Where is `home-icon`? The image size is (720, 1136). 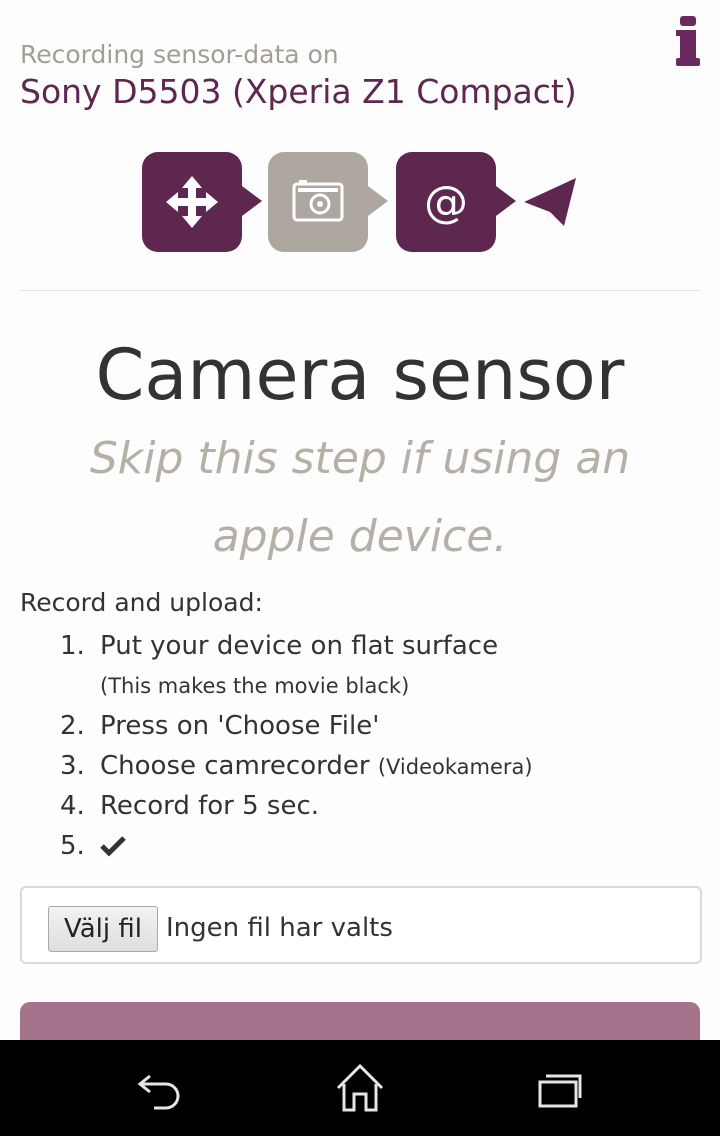
home-icon is located at coordinates (360, 1088).